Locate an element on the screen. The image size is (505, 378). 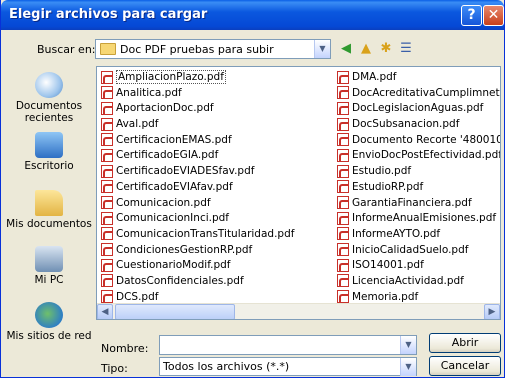
file-item: Documento Recorte '4800100322 is located at coordinates (418, 141).